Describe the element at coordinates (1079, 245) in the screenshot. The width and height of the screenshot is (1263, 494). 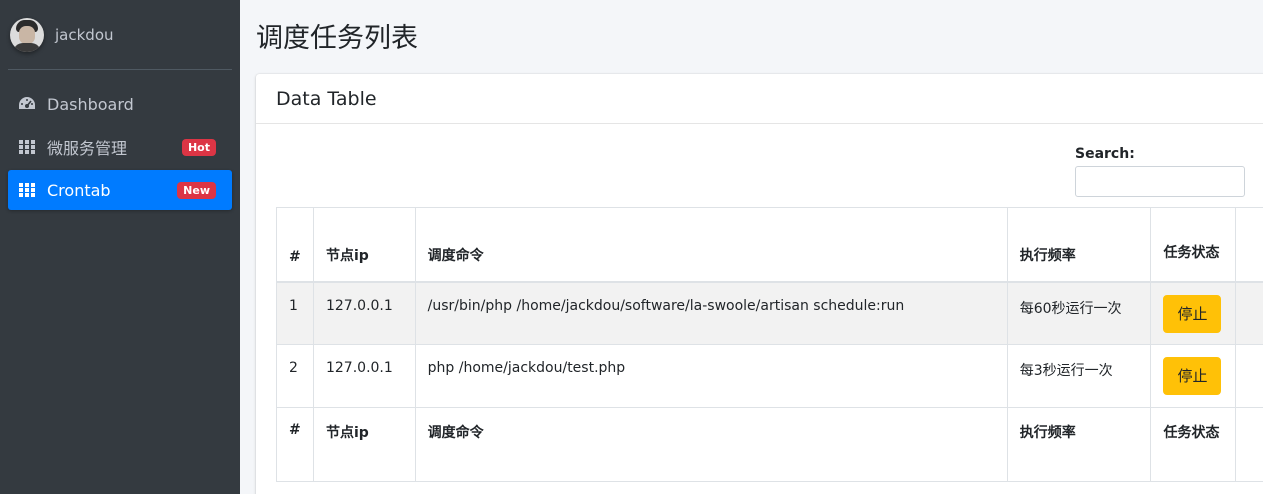
I see `column-header-frequency: 执行频率` at that location.